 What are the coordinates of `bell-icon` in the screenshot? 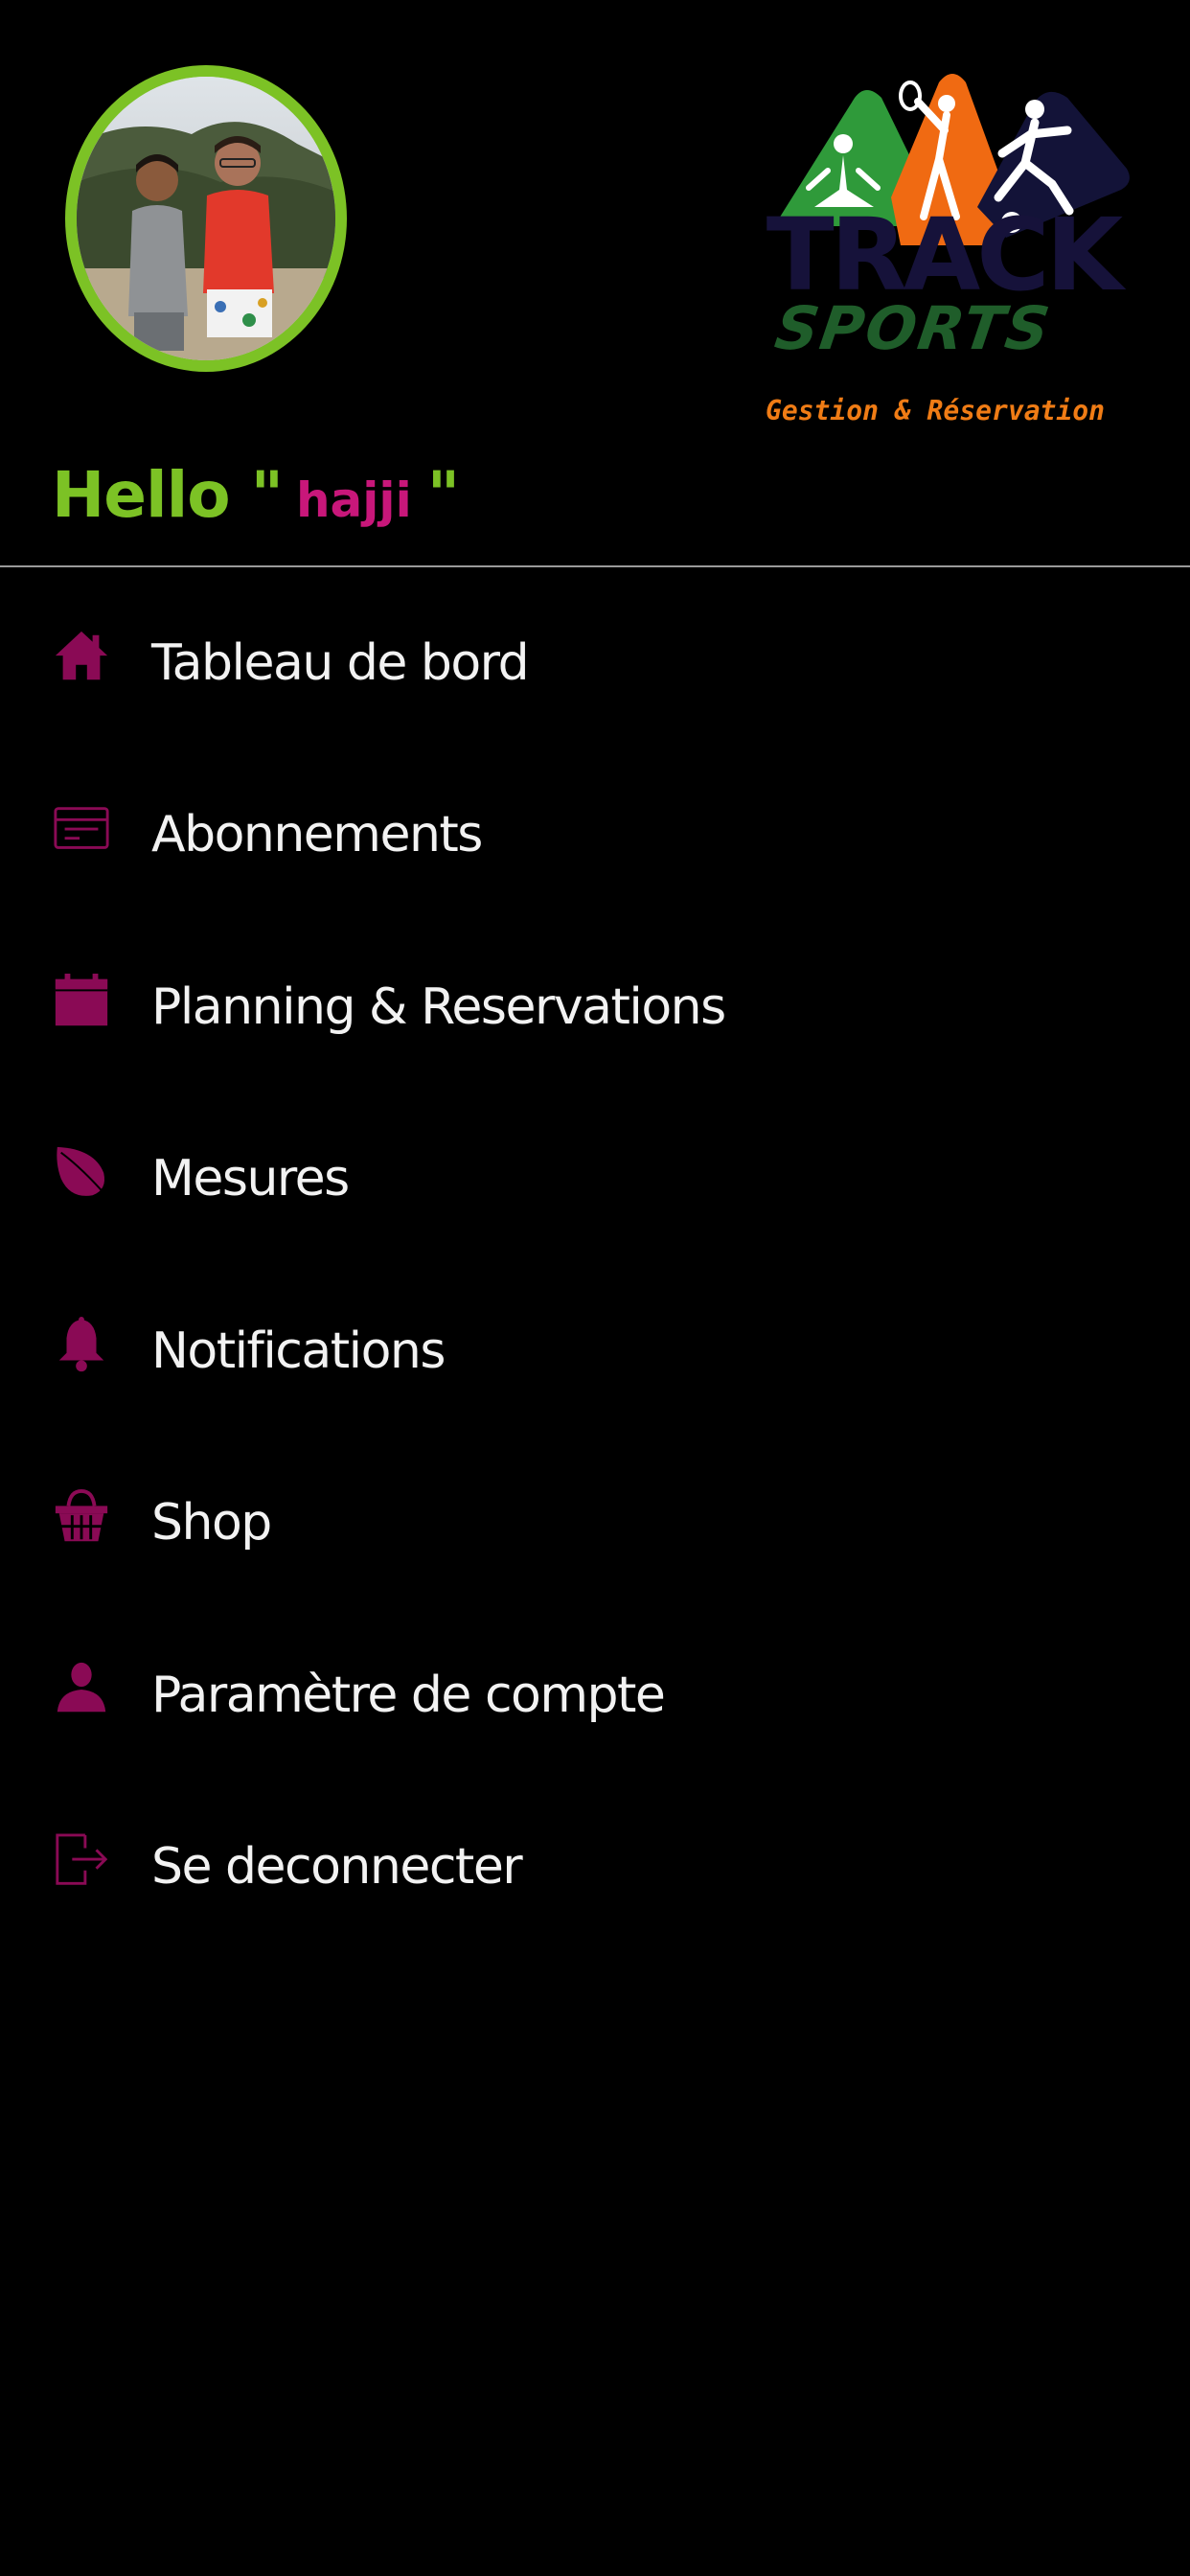 It's located at (82, 1343).